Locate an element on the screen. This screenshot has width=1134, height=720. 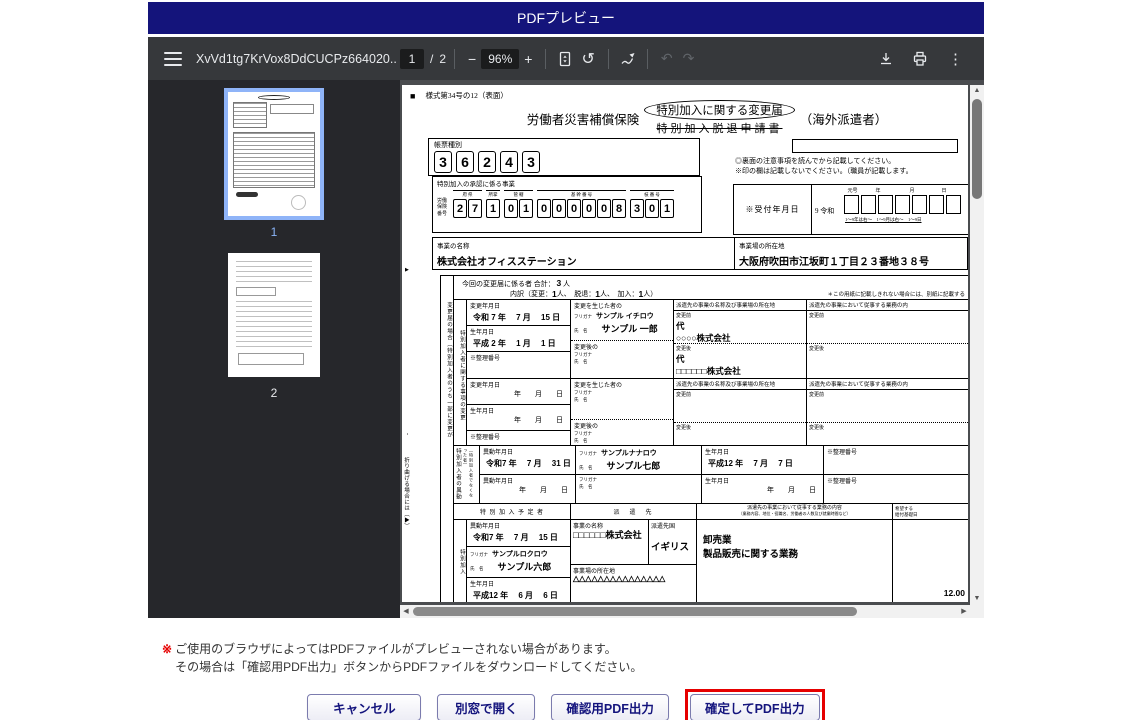
warning-asterisk: ※ is located at coordinates (167, 649).